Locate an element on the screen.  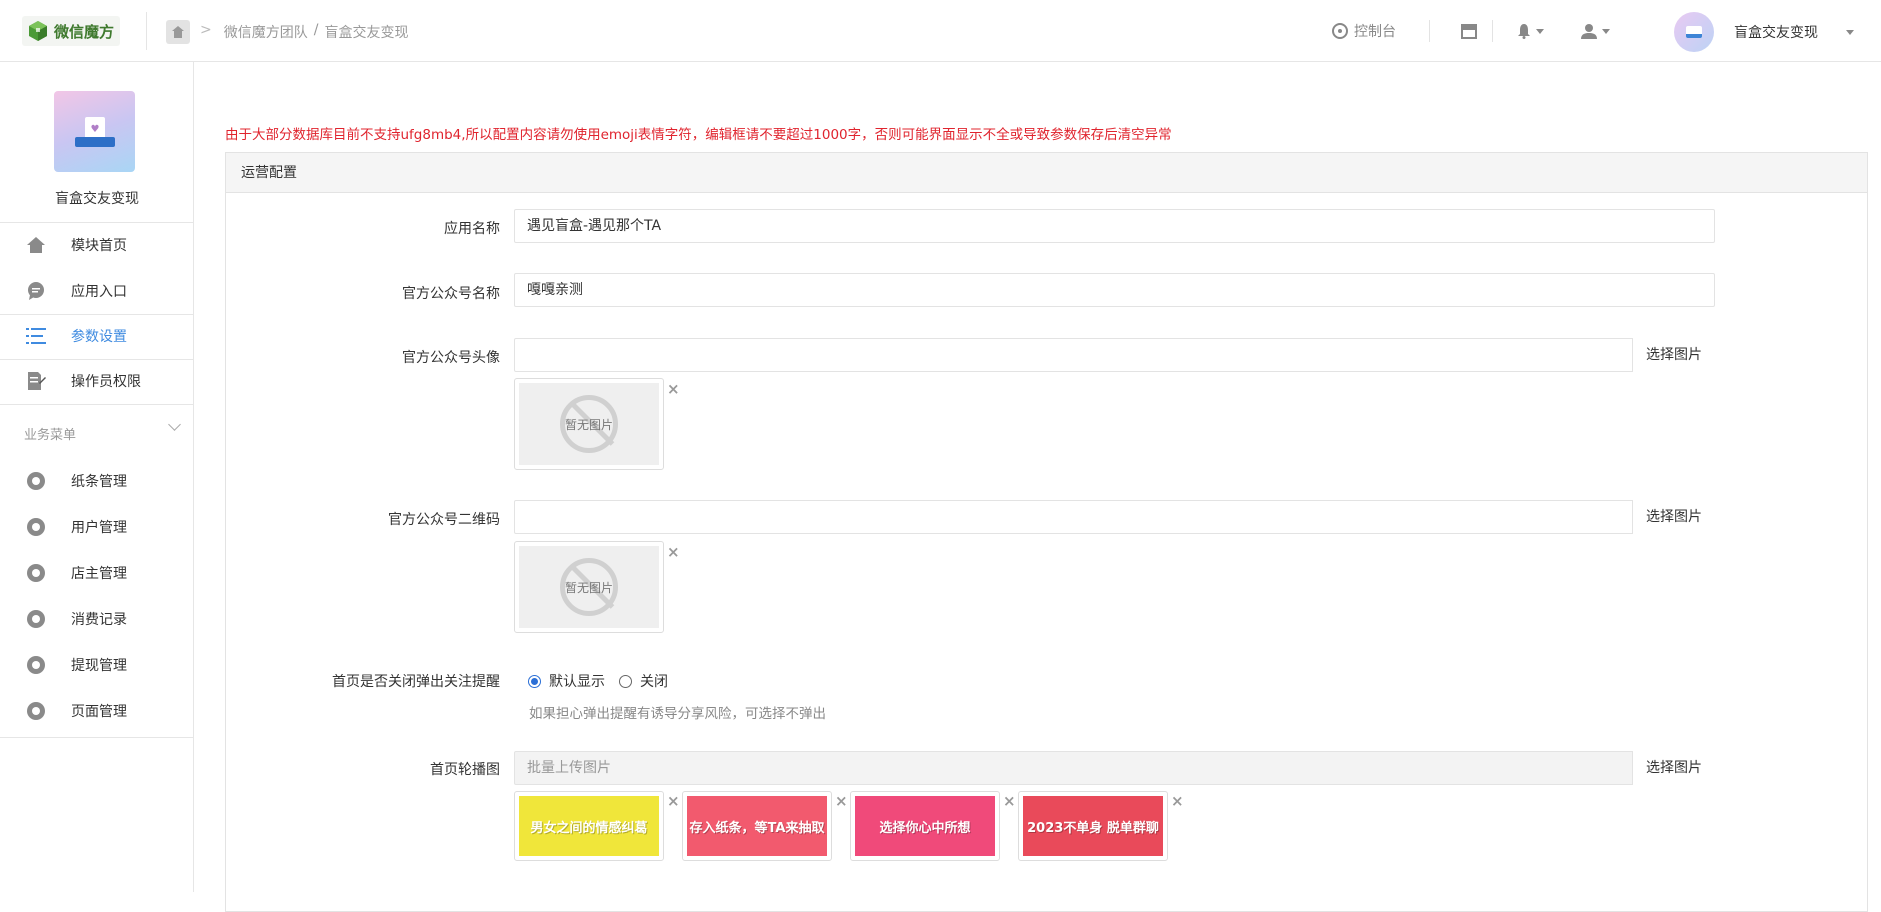
app-logo: ♥ is located at coordinates (94, 131).